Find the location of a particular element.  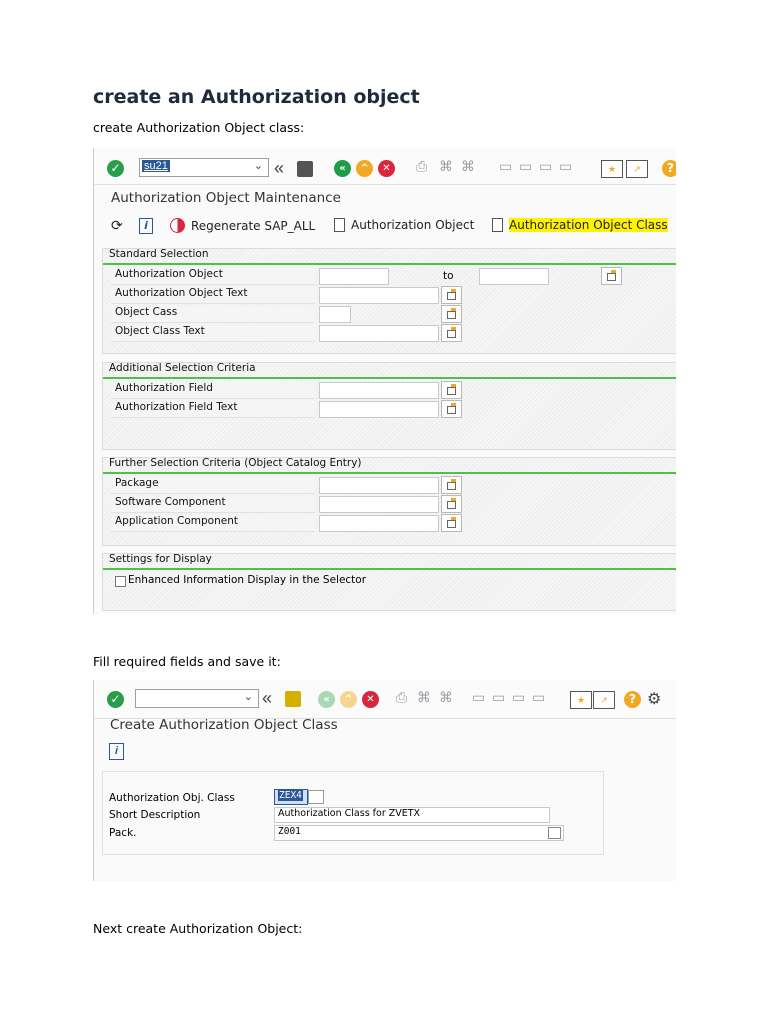

information-button: i is located at coordinates (146, 226).